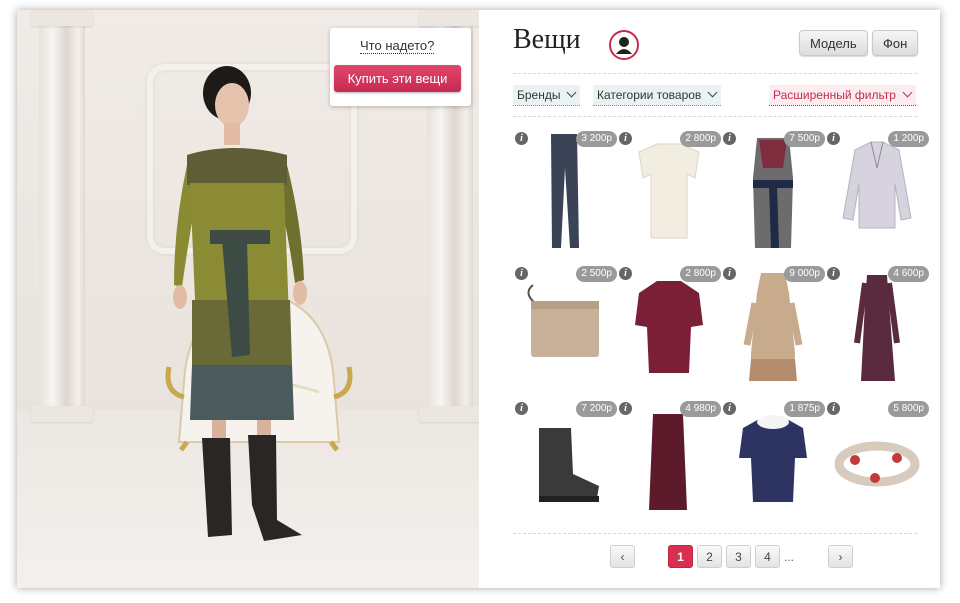 The height and width of the screenshot is (603, 960). Describe the element at coordinates (547, 39) in the screenshot. I see `page-title: Вещи` at that location.